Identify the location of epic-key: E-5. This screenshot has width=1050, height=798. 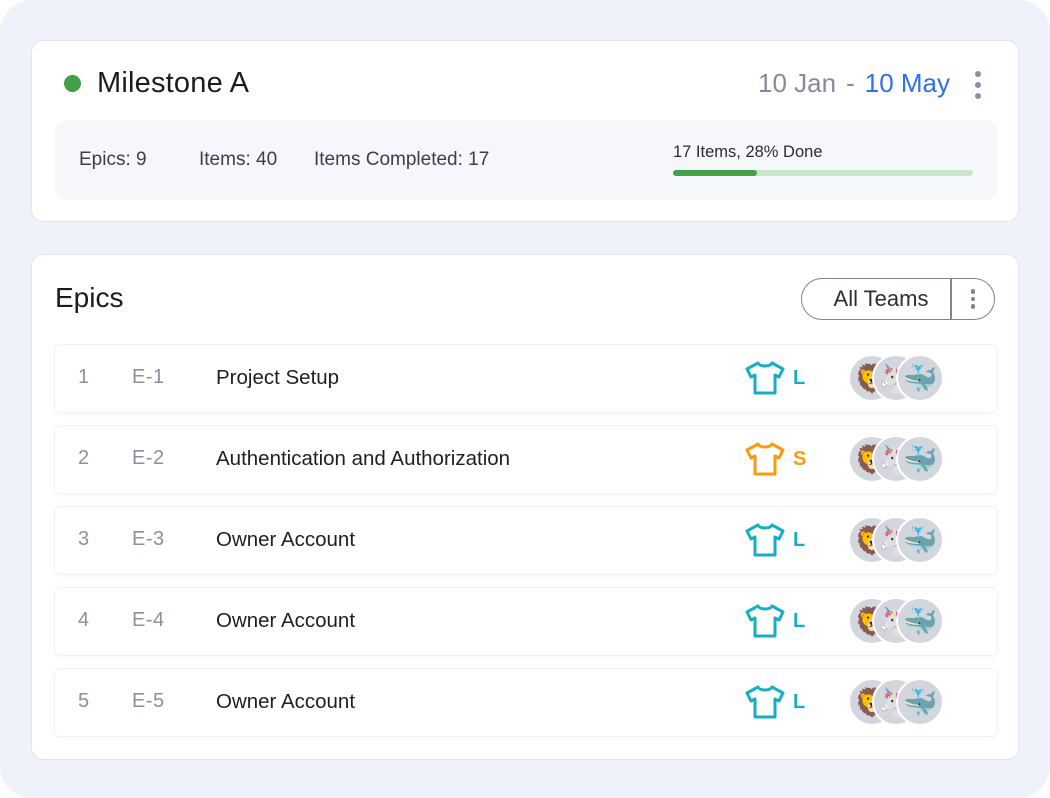
(148, 701).